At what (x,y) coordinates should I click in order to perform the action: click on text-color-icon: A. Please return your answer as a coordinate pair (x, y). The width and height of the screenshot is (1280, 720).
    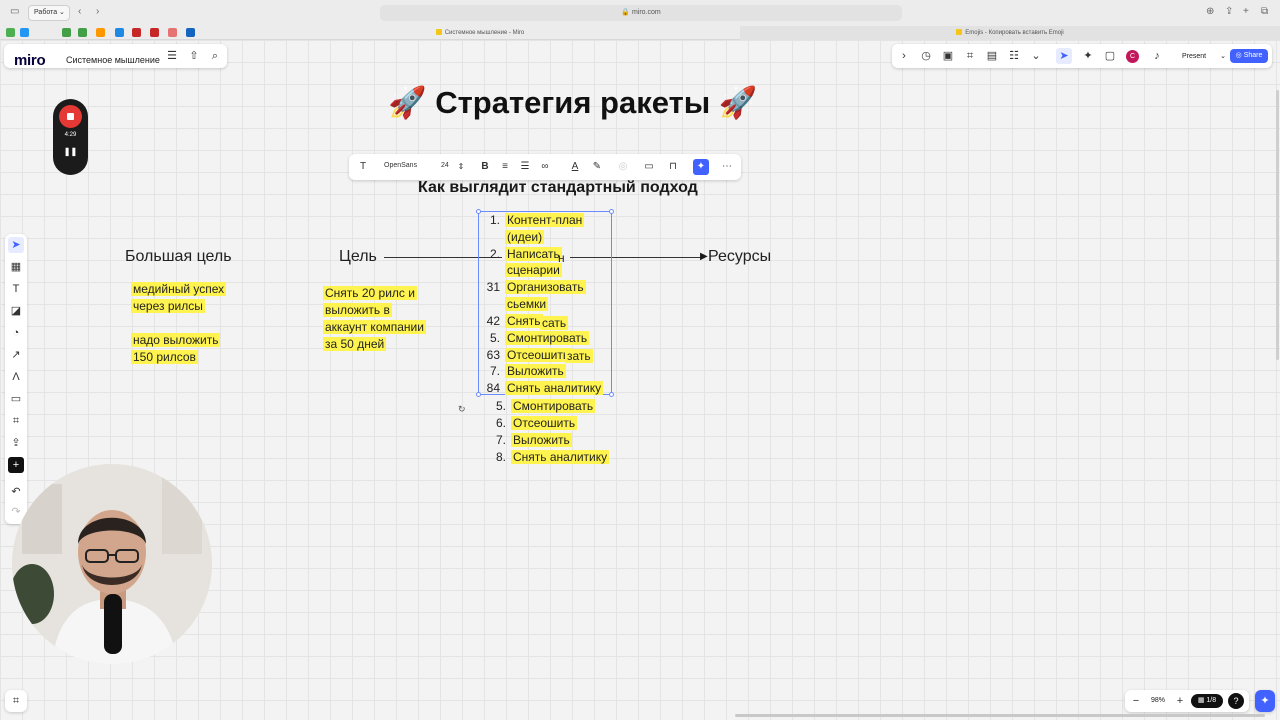
    Looking at the image, I should click on (575, 167).